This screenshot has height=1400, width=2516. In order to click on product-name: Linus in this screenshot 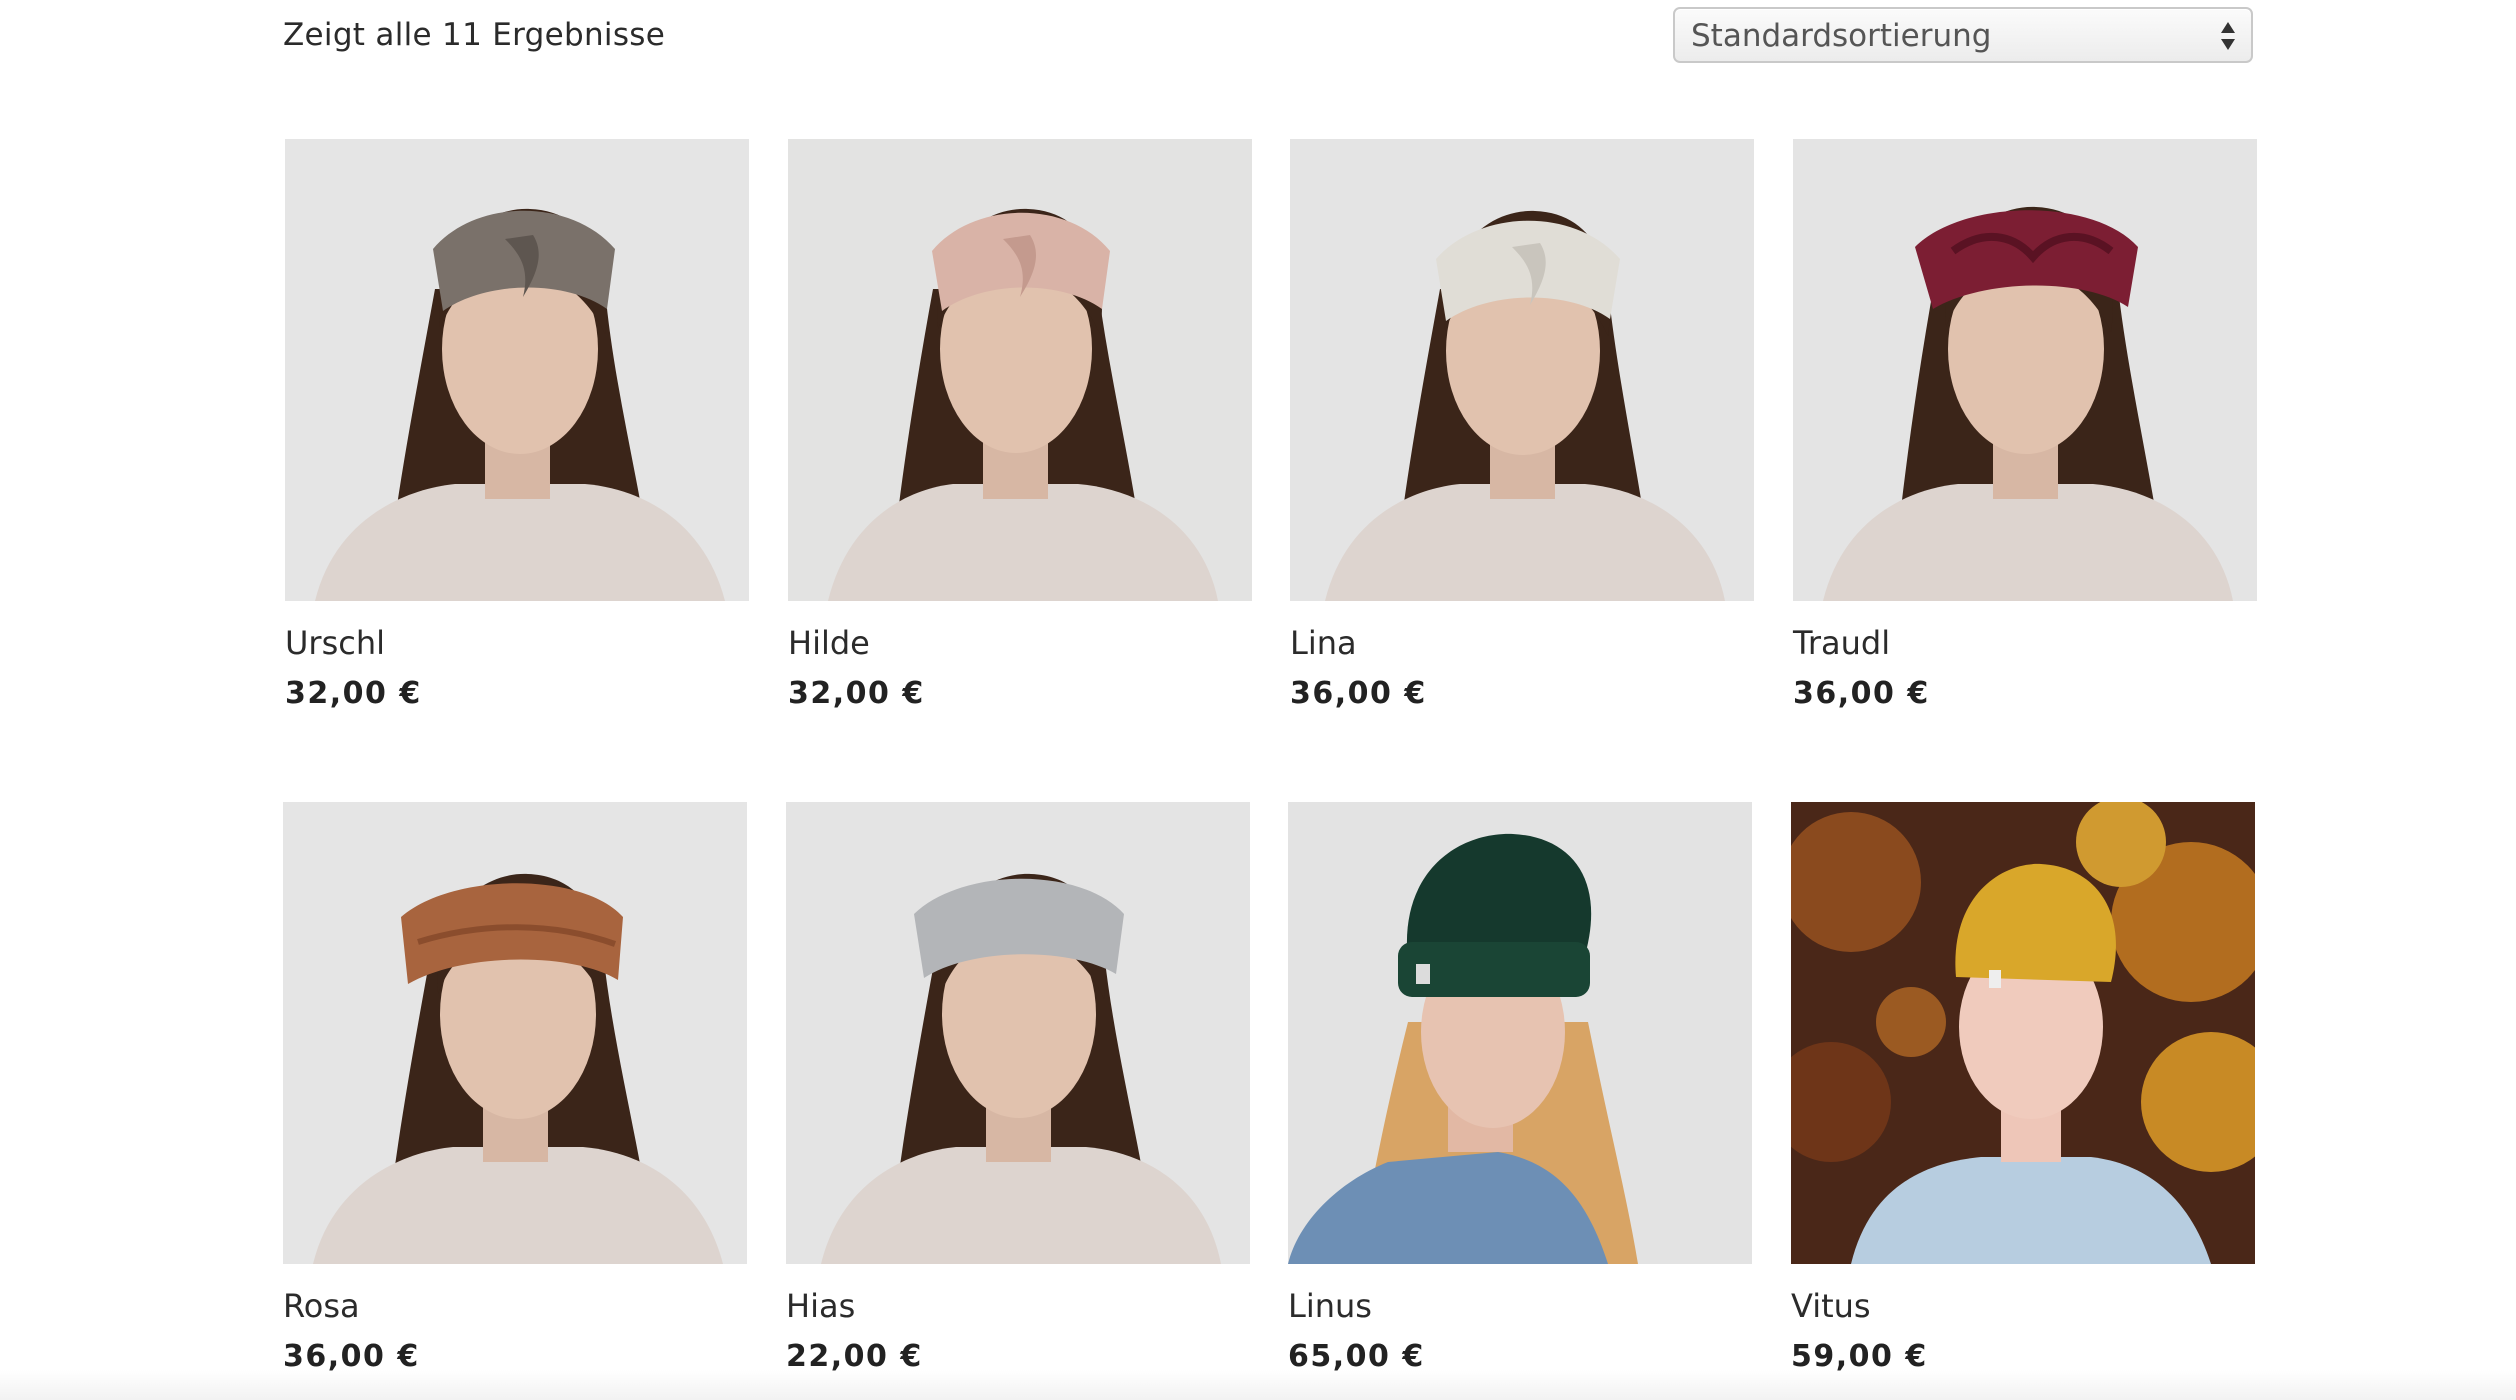, I will do `click(1330, 1306)`.